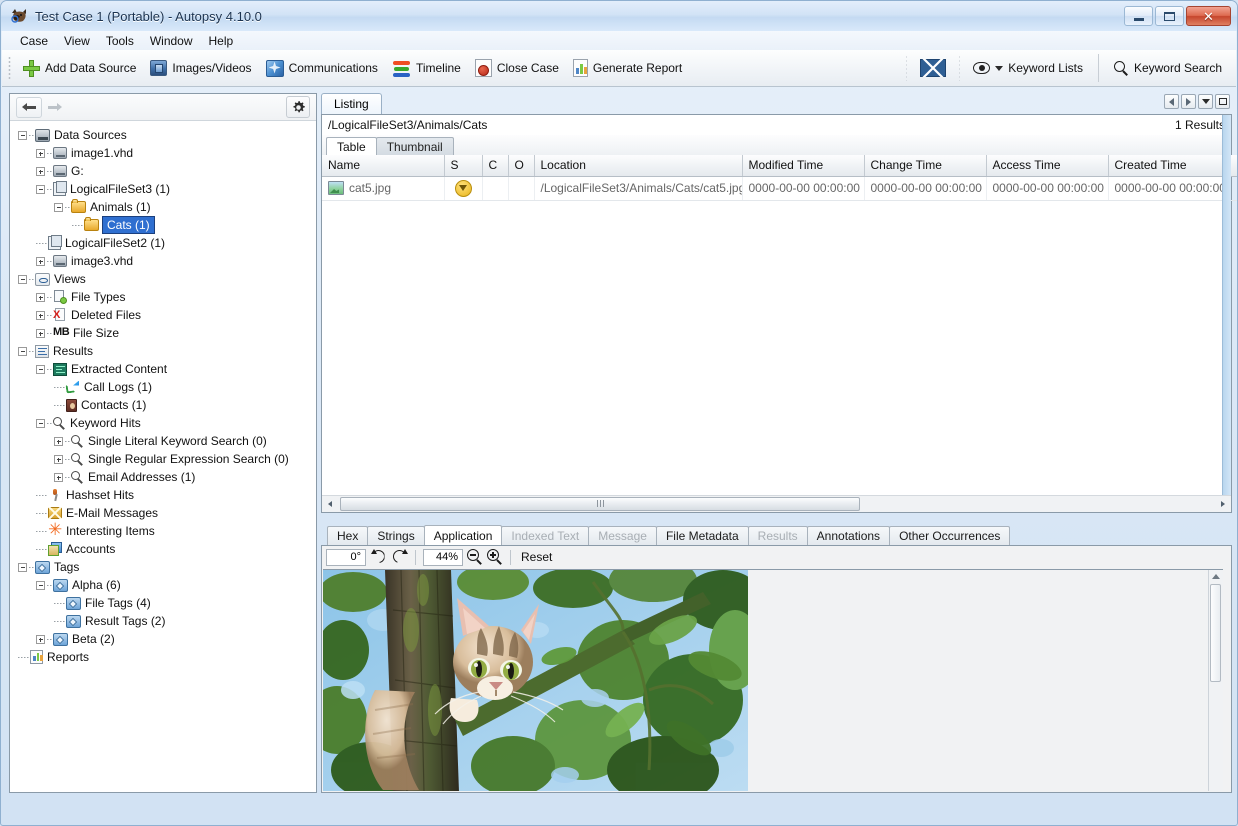  Describe the element at coordinates (9, 68) in the screenshot. I see `toolbar-grip` at that location.